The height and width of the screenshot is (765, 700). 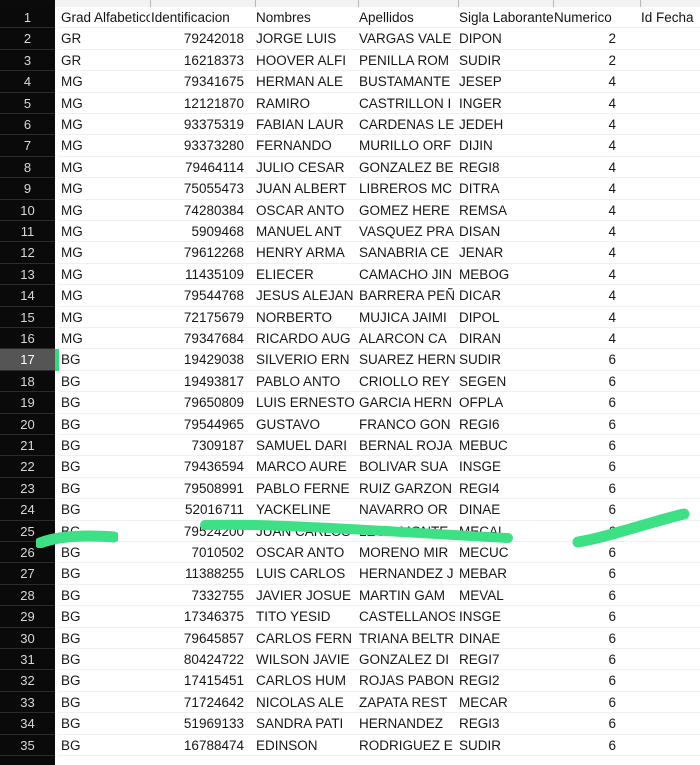 I want to click on cell-nomb: NORBERTO, so click(x=305, y=317).